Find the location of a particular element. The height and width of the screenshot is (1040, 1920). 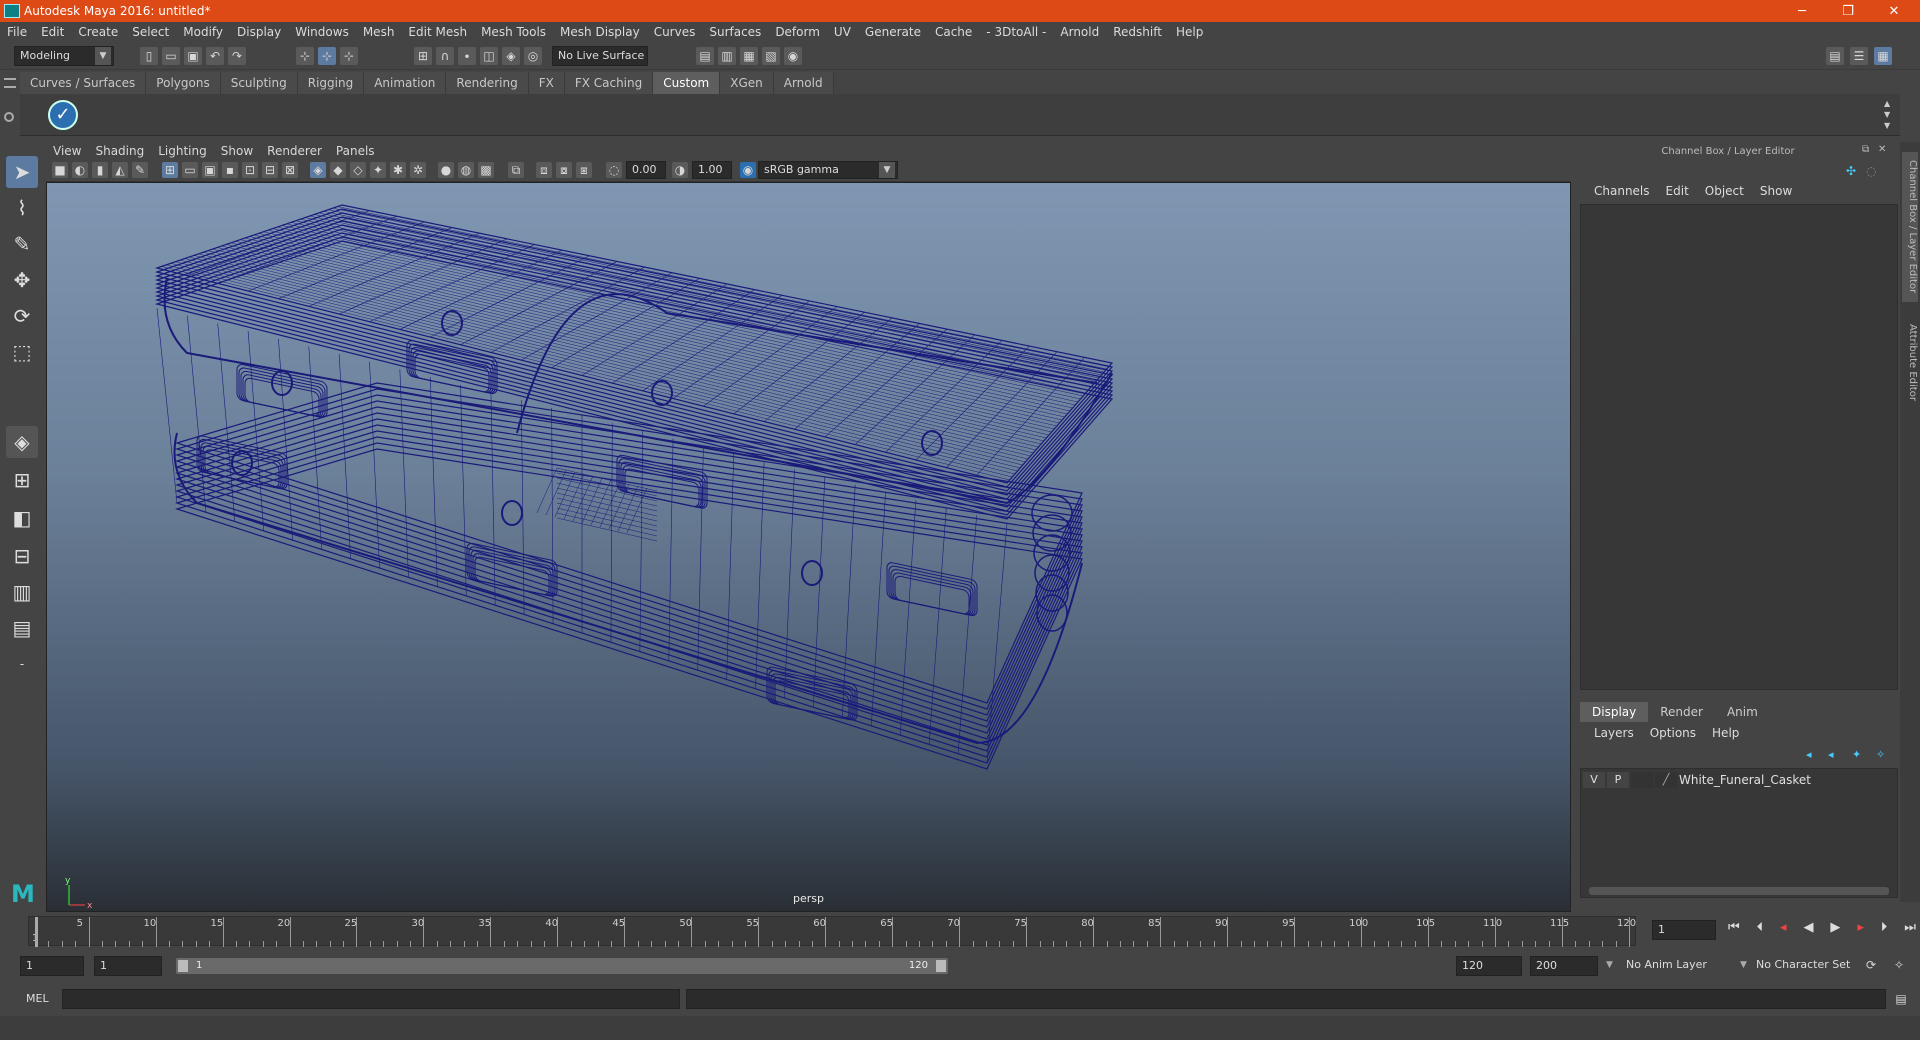

side-tab-attribute-editor: Attribute Editor is located at coordinates (1910, 362).